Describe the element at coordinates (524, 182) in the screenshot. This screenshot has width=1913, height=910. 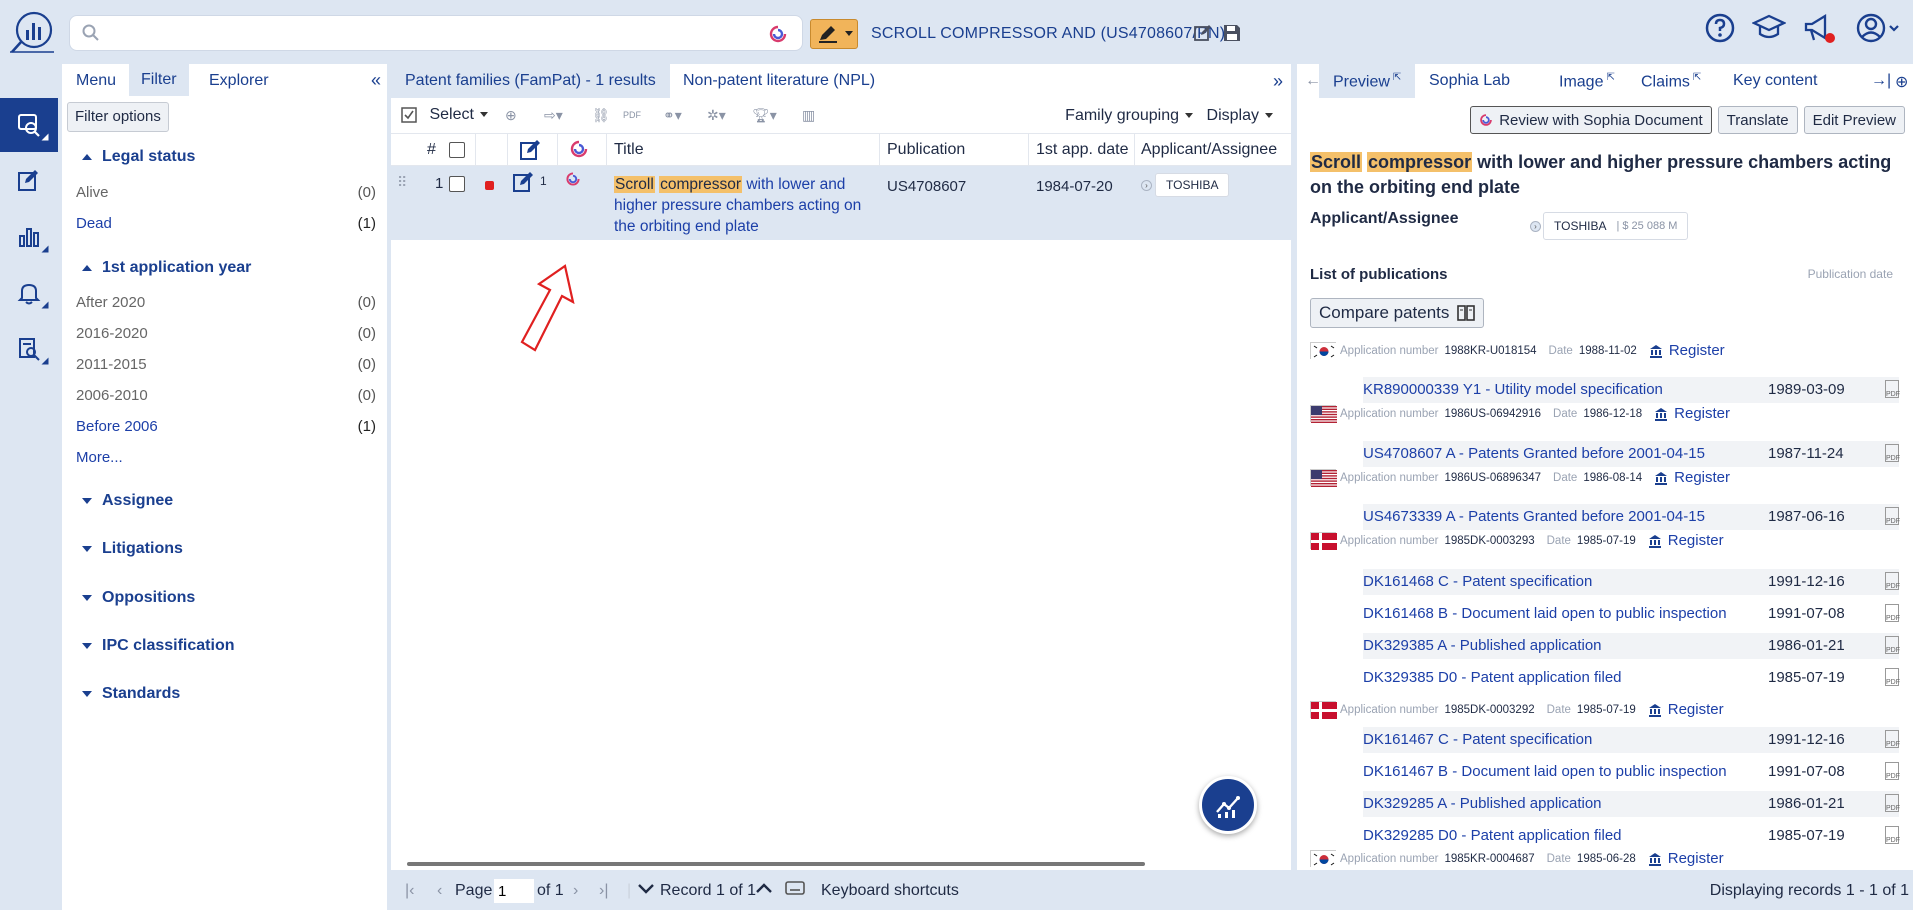
I see `annotation-icon` at that location.